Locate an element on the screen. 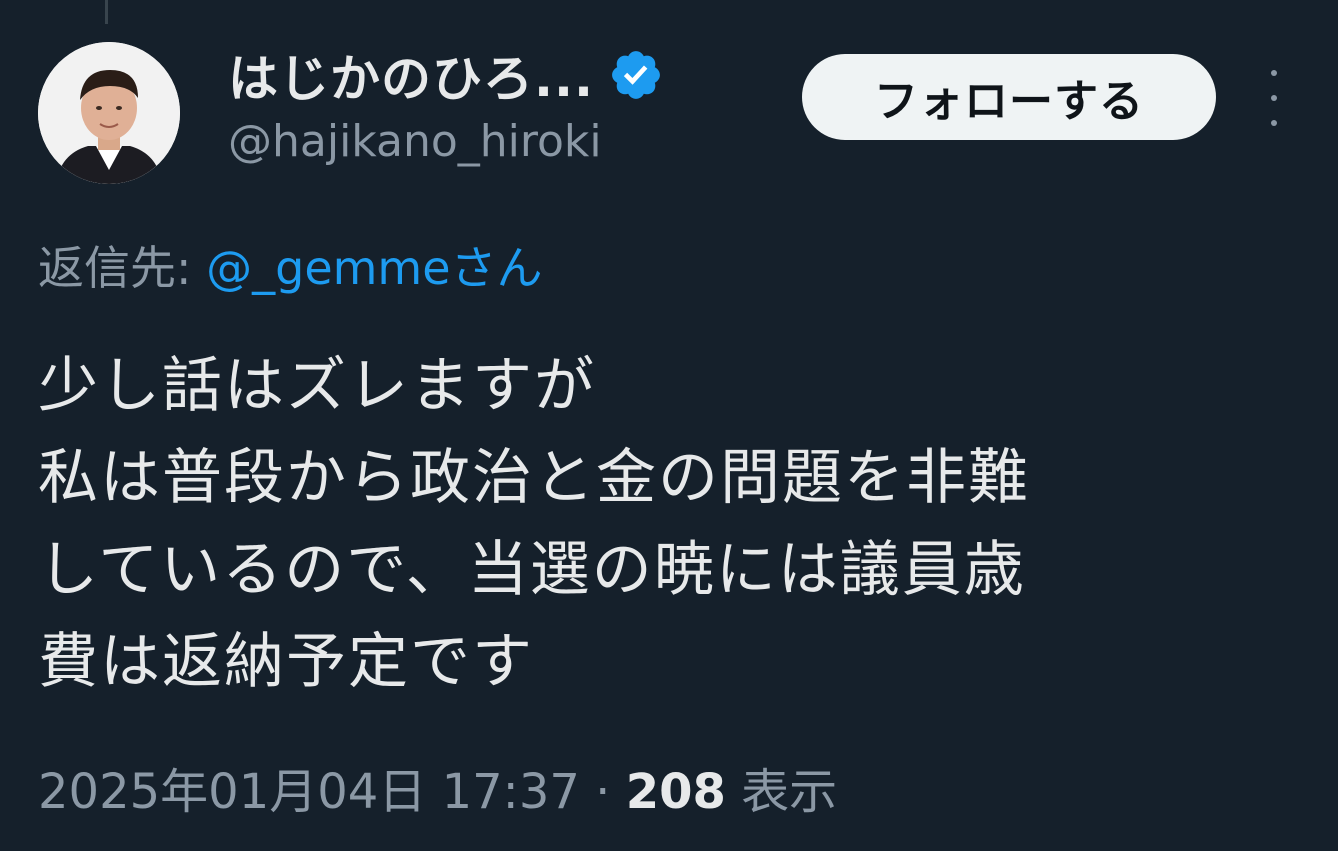 The image size is (1338, 851). tweet-timestamp: 2025年01月04日 17:37 is located at coordinates (309, 792).